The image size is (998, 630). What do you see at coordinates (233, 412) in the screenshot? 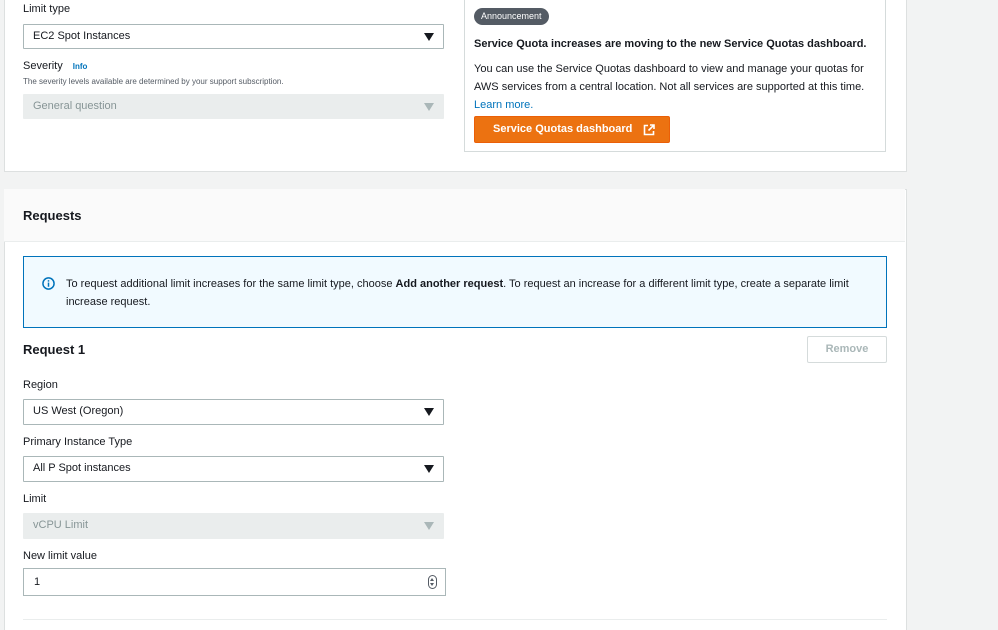
I see `region-select: US West (Oregon)` at bounding box center [233, 412].